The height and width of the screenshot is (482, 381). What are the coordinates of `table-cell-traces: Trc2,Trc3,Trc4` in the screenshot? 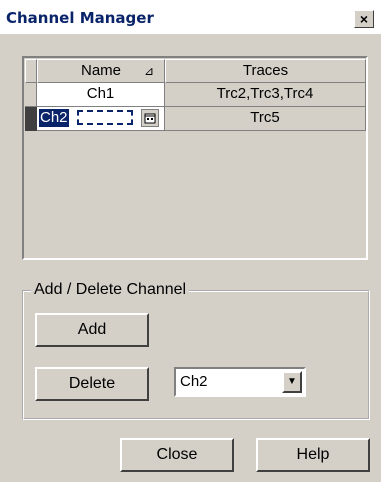 It's located at (265, 95).